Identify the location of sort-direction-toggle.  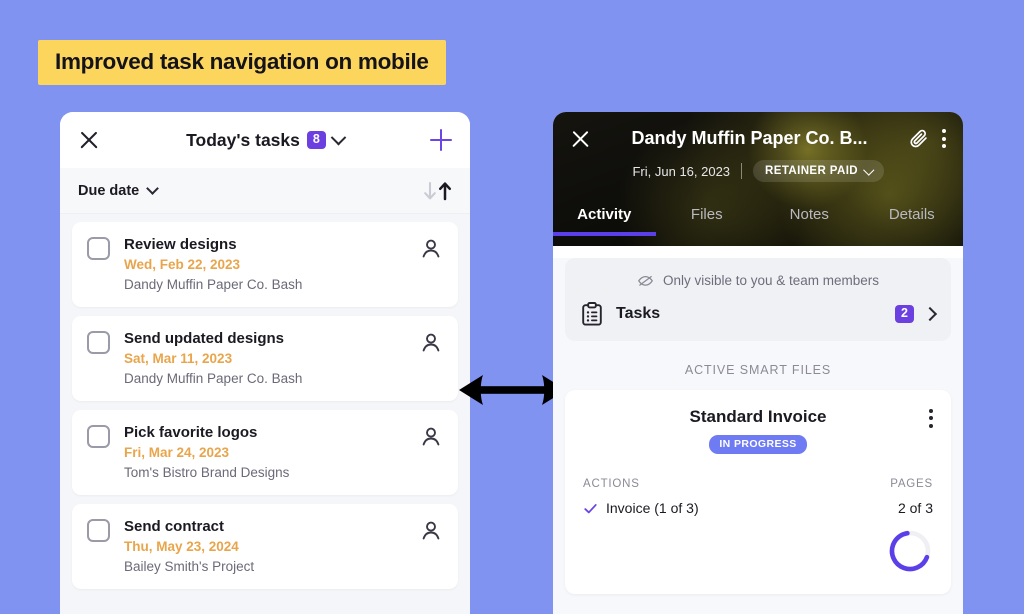
(437, 191).